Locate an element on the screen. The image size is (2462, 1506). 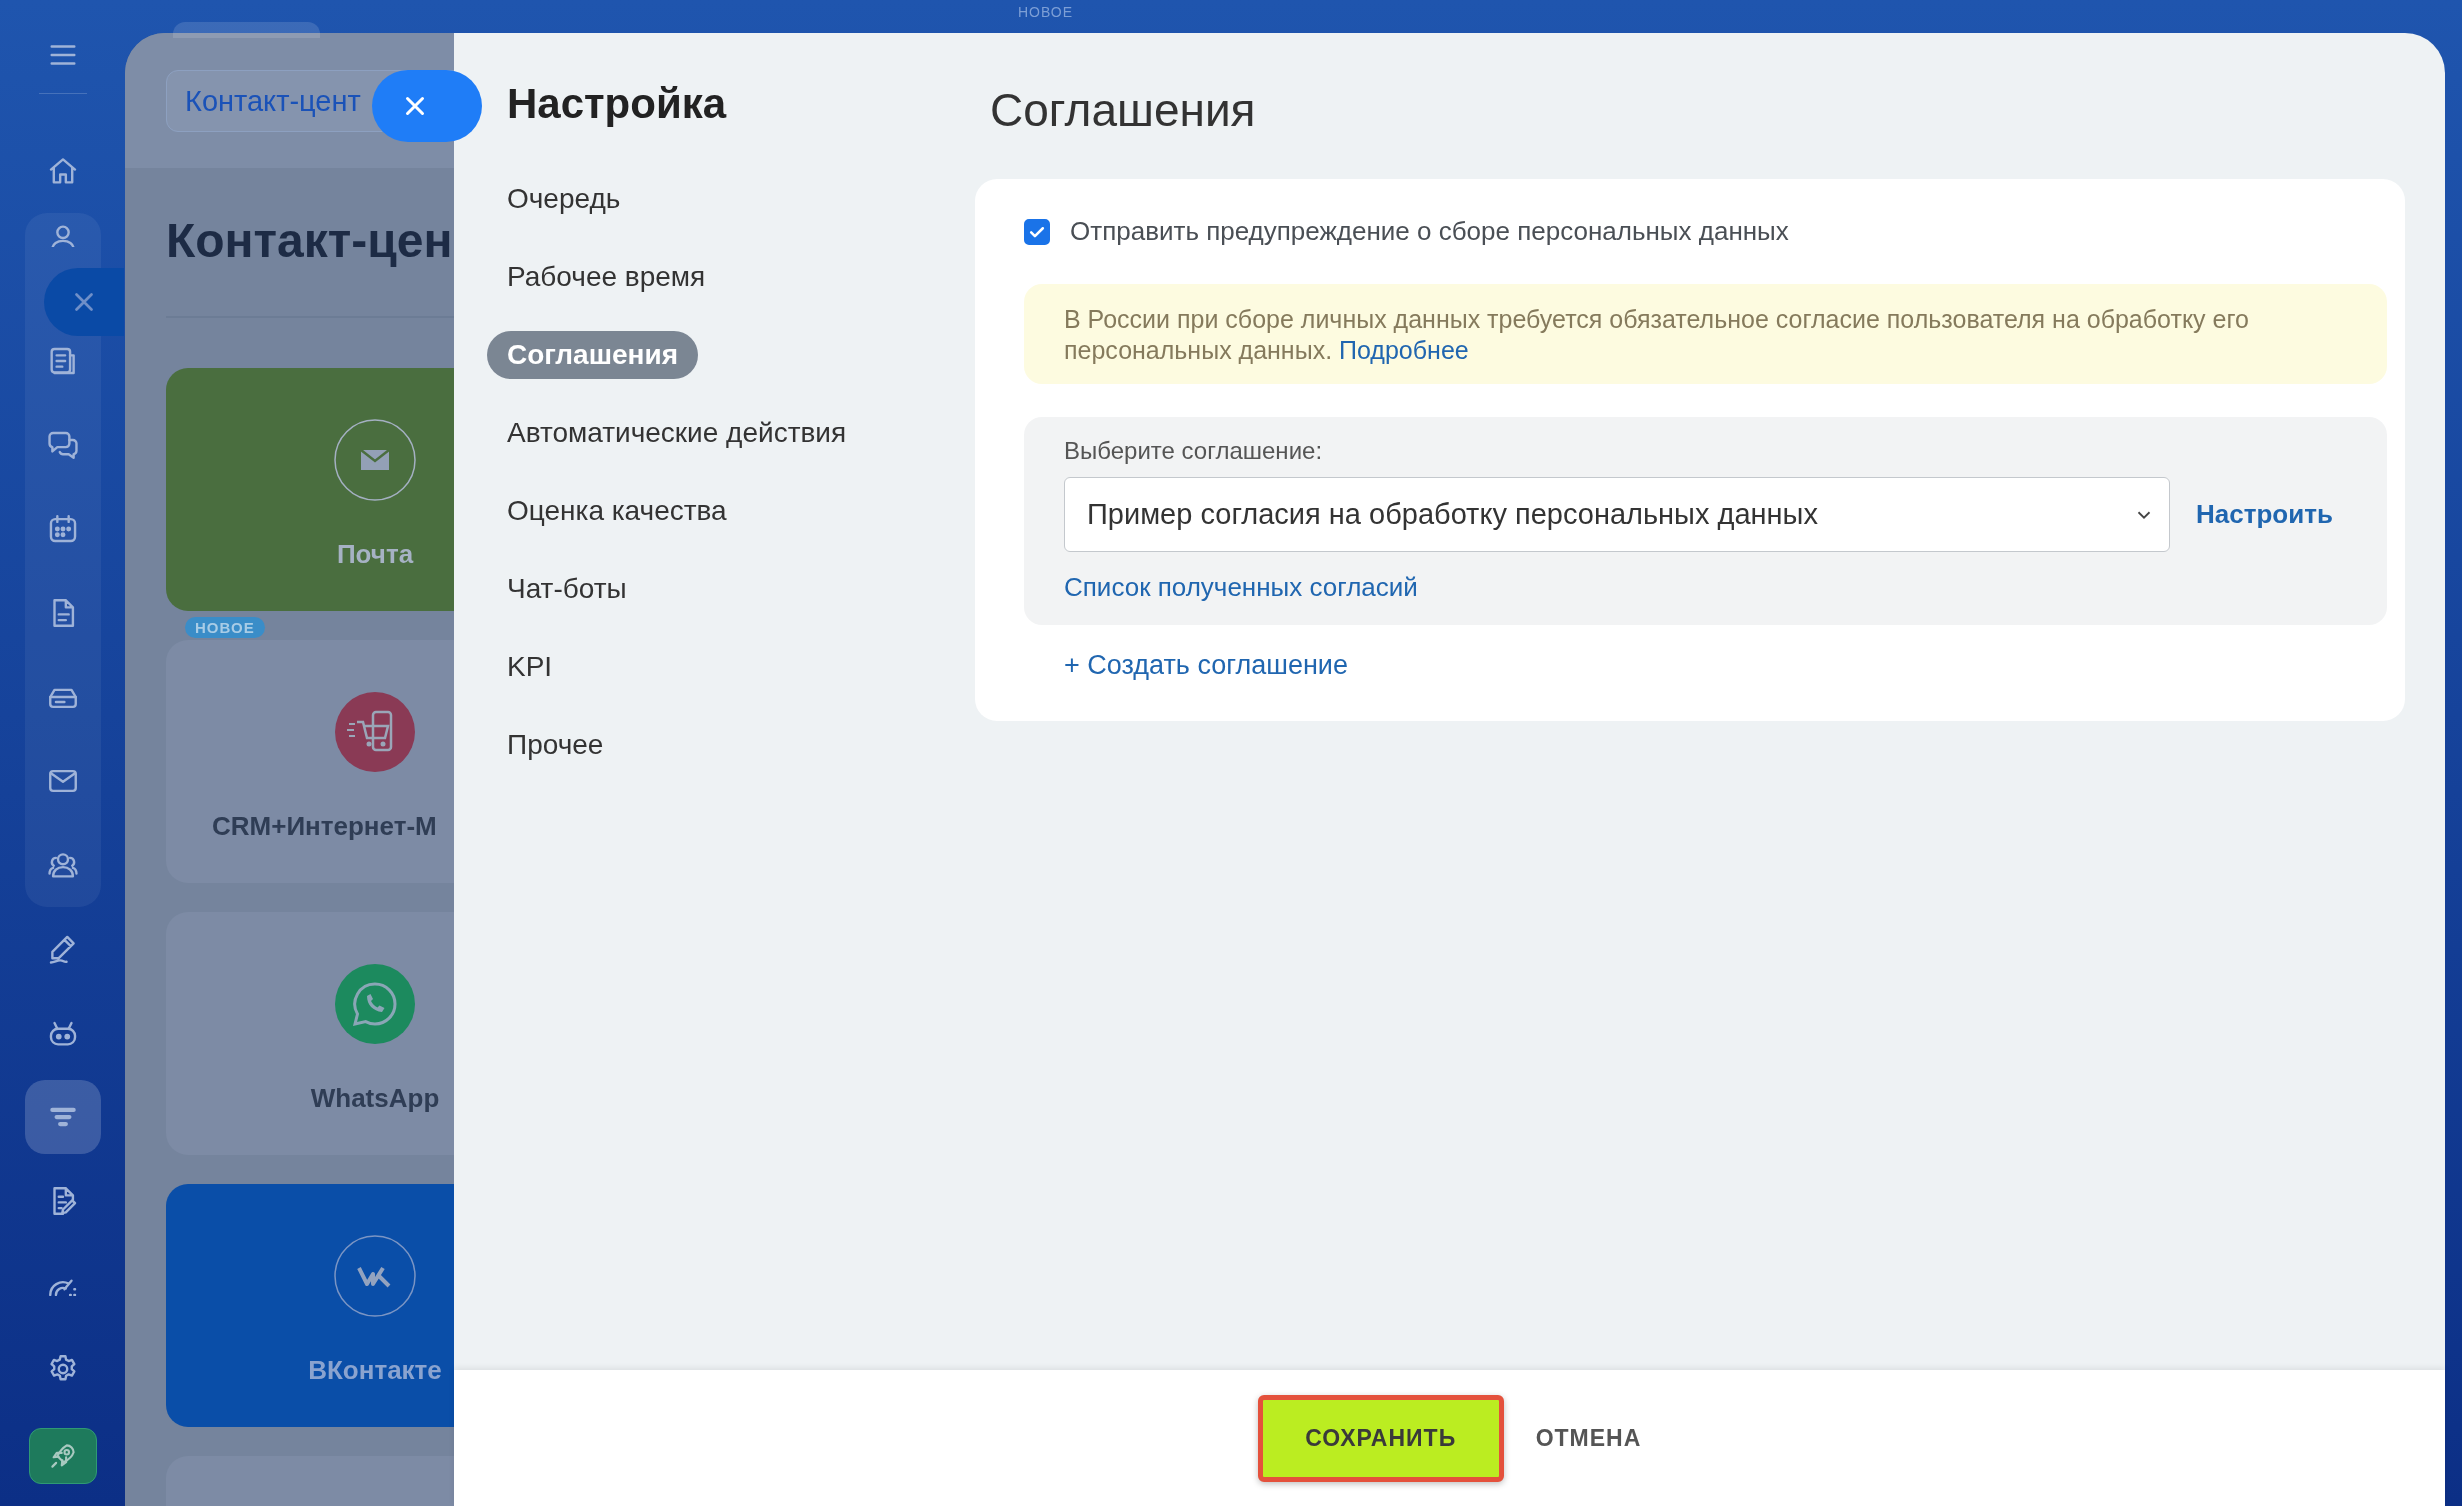
settings-menu-item: Прочее is located at coordinates (555, 745).